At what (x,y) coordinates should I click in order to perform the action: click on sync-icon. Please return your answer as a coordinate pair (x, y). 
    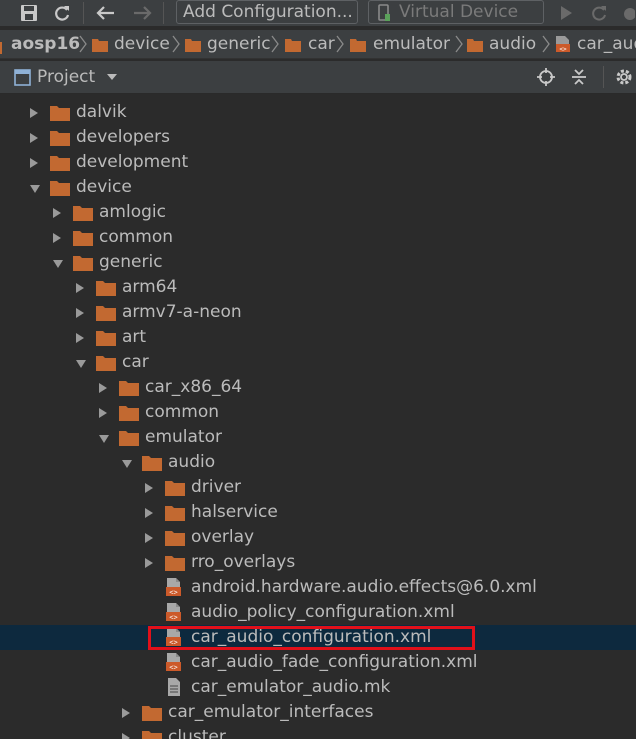
    Looking at the image, I should click on (62, 13).